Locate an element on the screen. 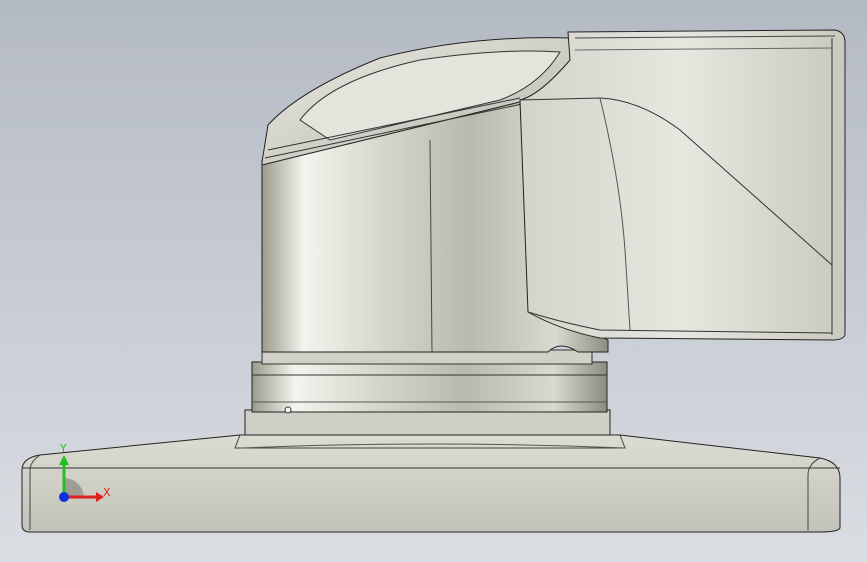 This screenshot has width=867, height=562. y-axis-label: Y is located at coordinates (63, 448).